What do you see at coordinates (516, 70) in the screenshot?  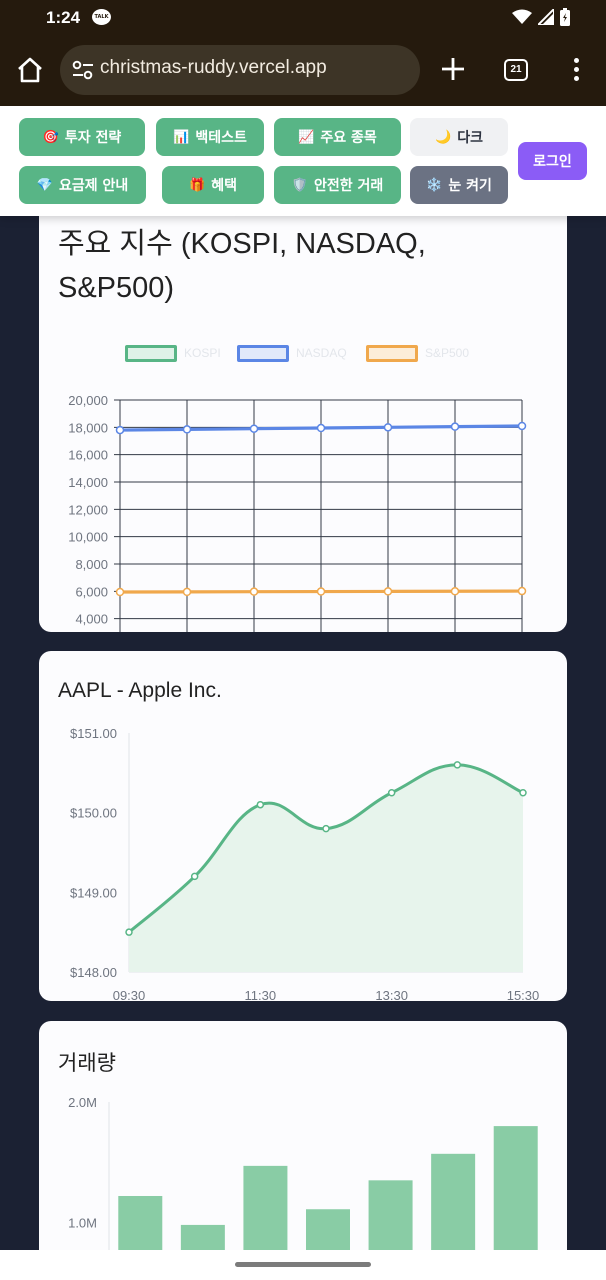 I see `tab-switcher-button: 21` at bounding box center [516, 70].